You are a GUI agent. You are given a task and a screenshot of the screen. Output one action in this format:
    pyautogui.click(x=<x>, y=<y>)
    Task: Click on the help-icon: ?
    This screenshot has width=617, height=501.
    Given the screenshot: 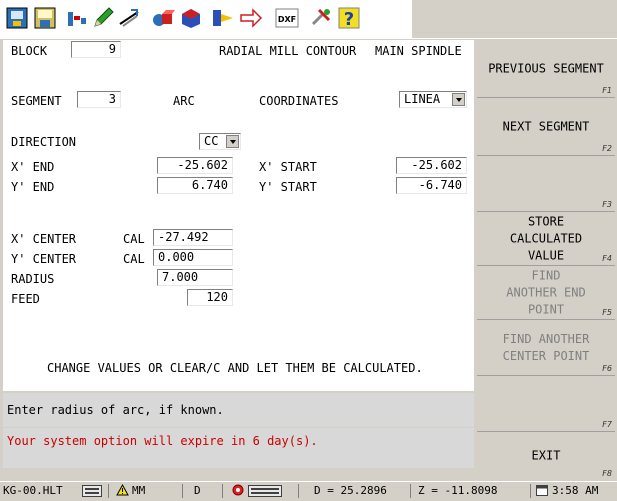 What is the action you would take?
    pyautogui.click(x=349, y=18)
    